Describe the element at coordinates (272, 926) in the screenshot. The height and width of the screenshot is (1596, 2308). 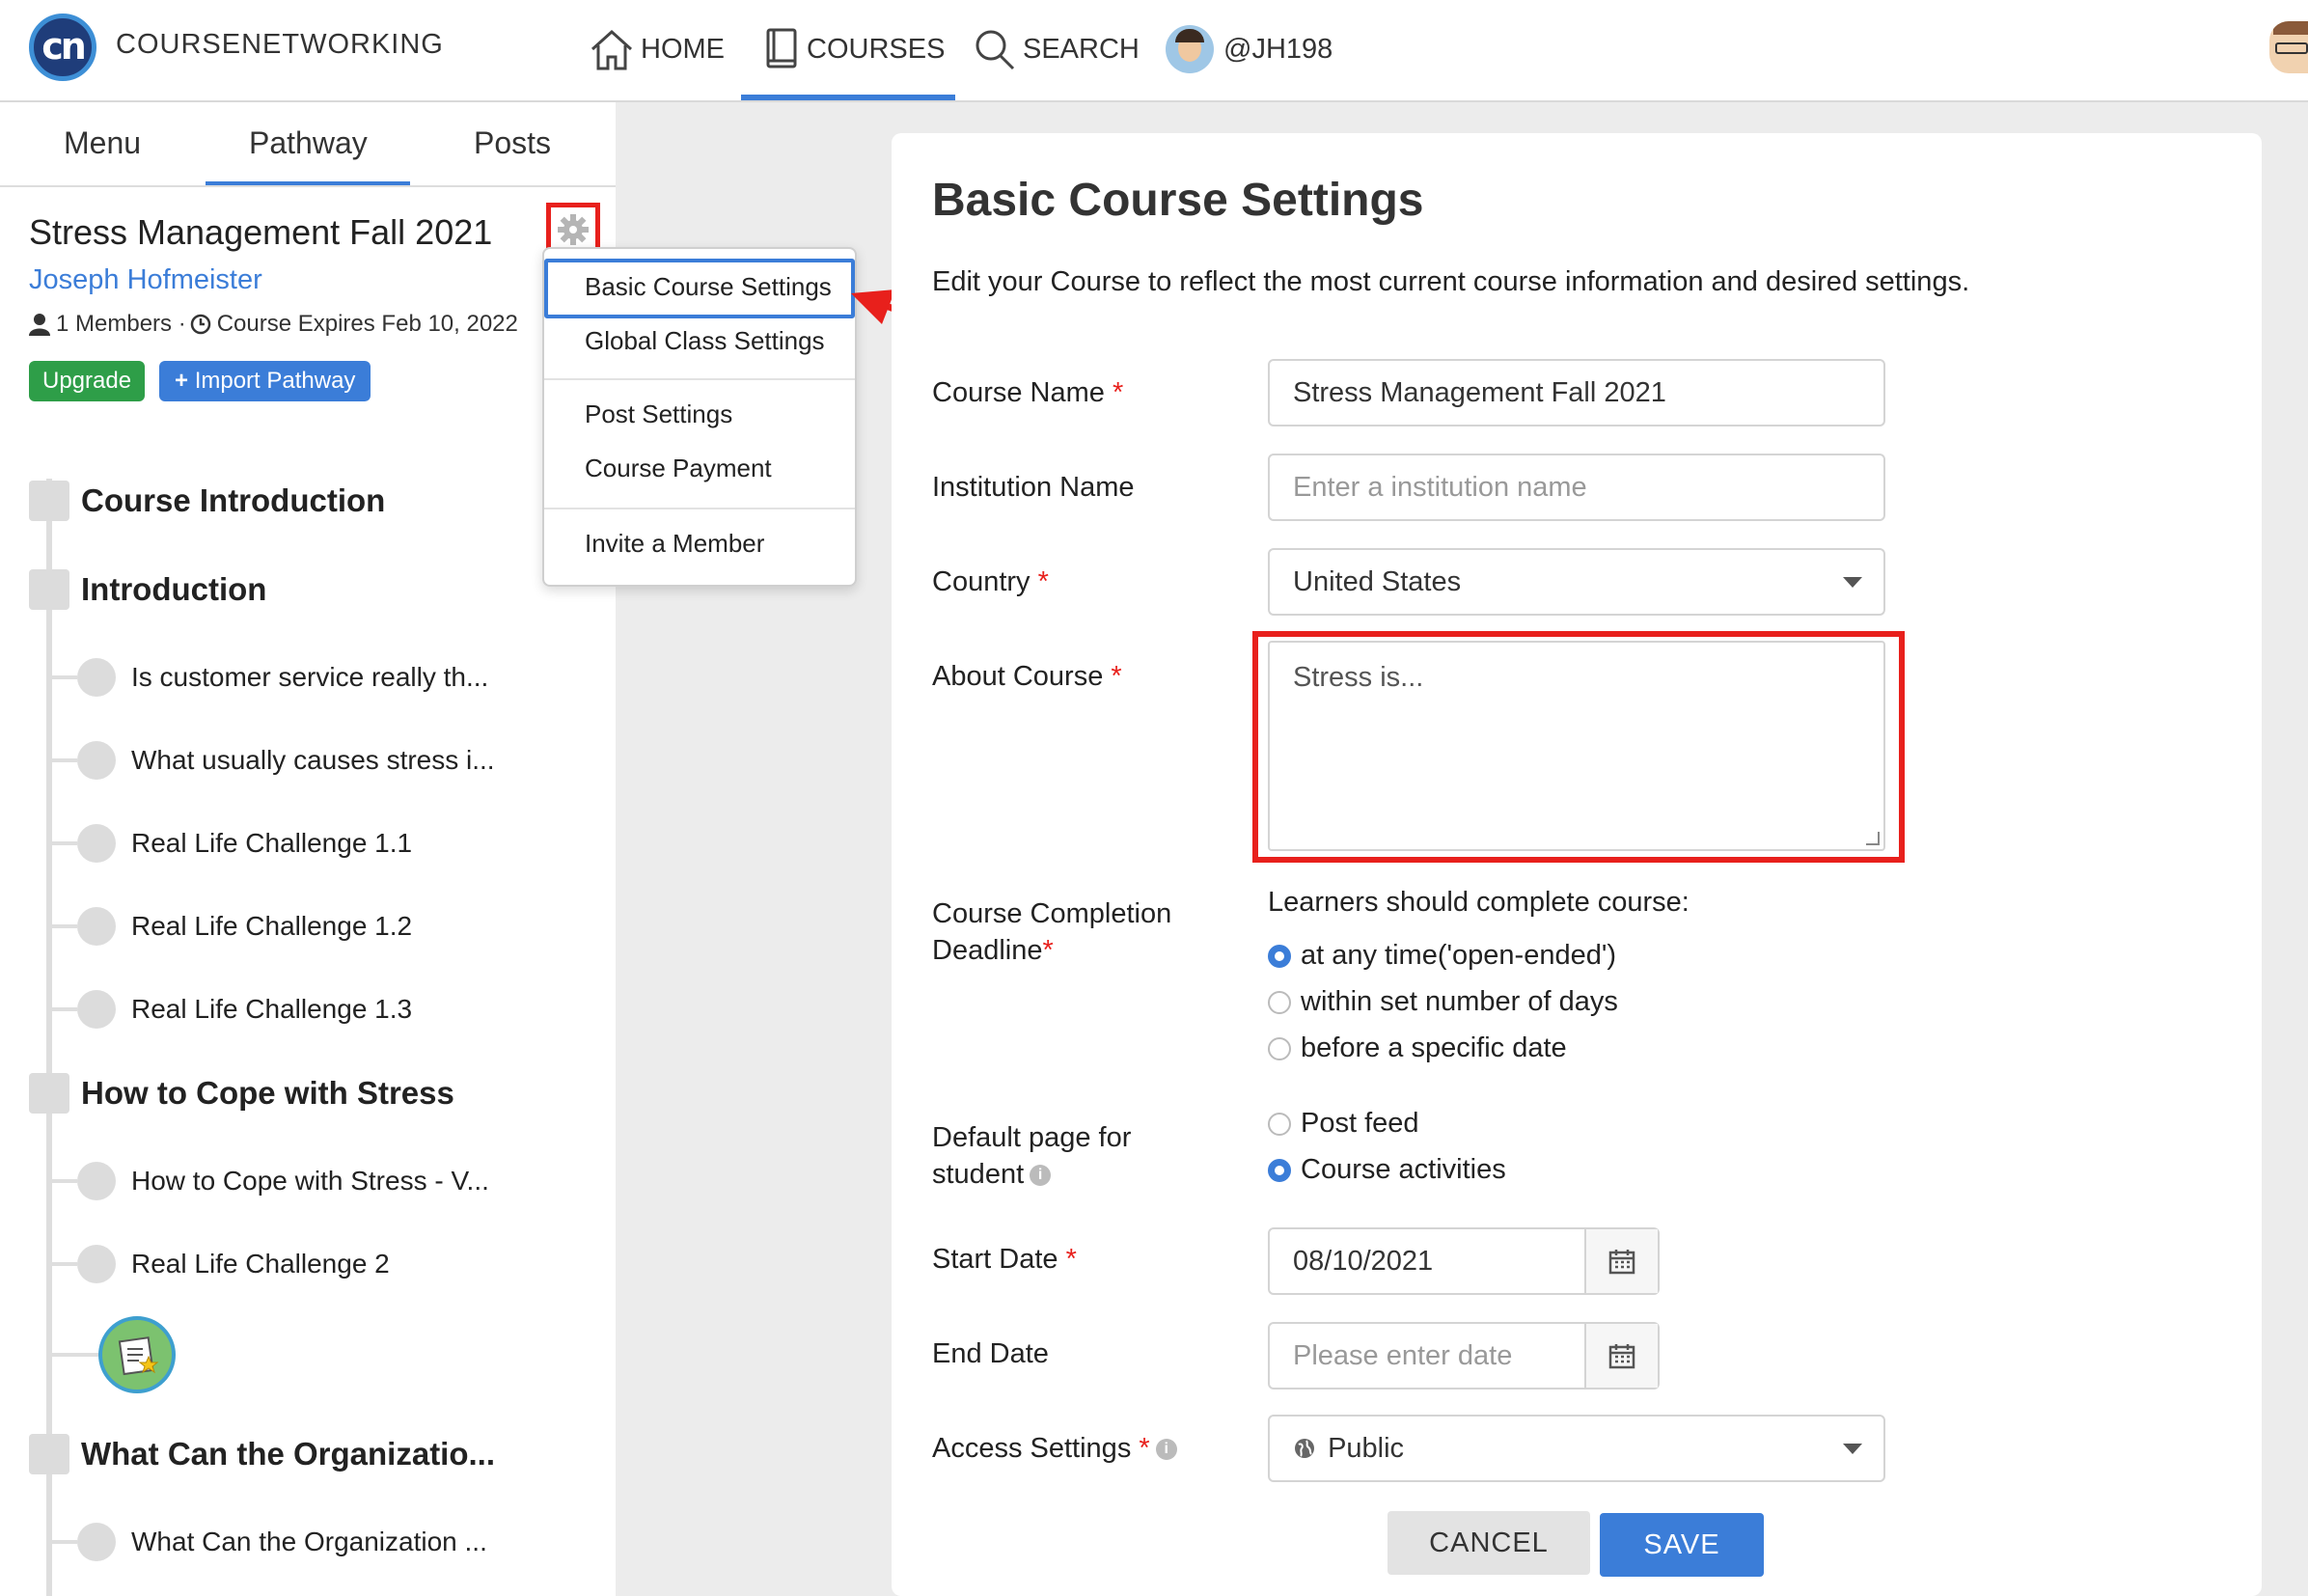
I see `item-label: Real Life Challenge 1.2` at that location.